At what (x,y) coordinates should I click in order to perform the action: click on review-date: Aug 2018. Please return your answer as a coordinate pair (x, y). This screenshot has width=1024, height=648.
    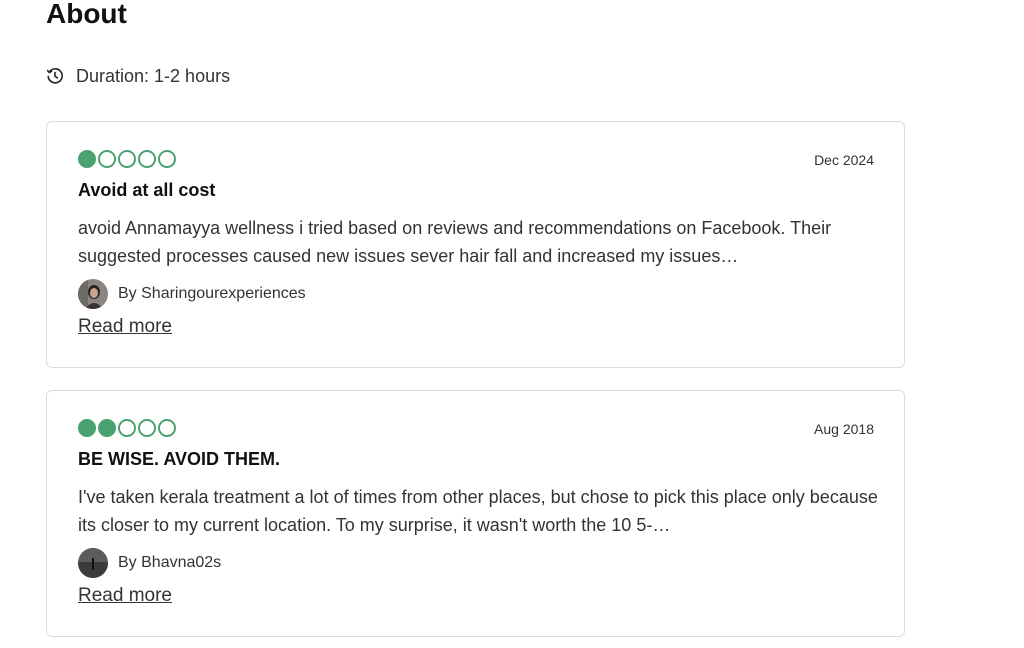
    Looking at the image, I should click on (844, 429).